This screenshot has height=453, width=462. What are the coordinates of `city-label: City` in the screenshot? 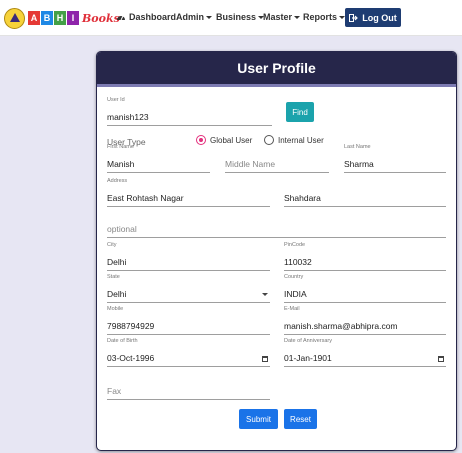 It's located at (112, 245).